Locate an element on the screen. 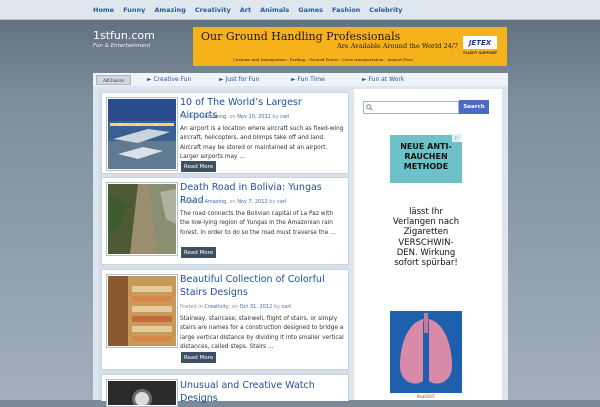  nav-item-creativity: Creativity is located at coordinates (213, 10).